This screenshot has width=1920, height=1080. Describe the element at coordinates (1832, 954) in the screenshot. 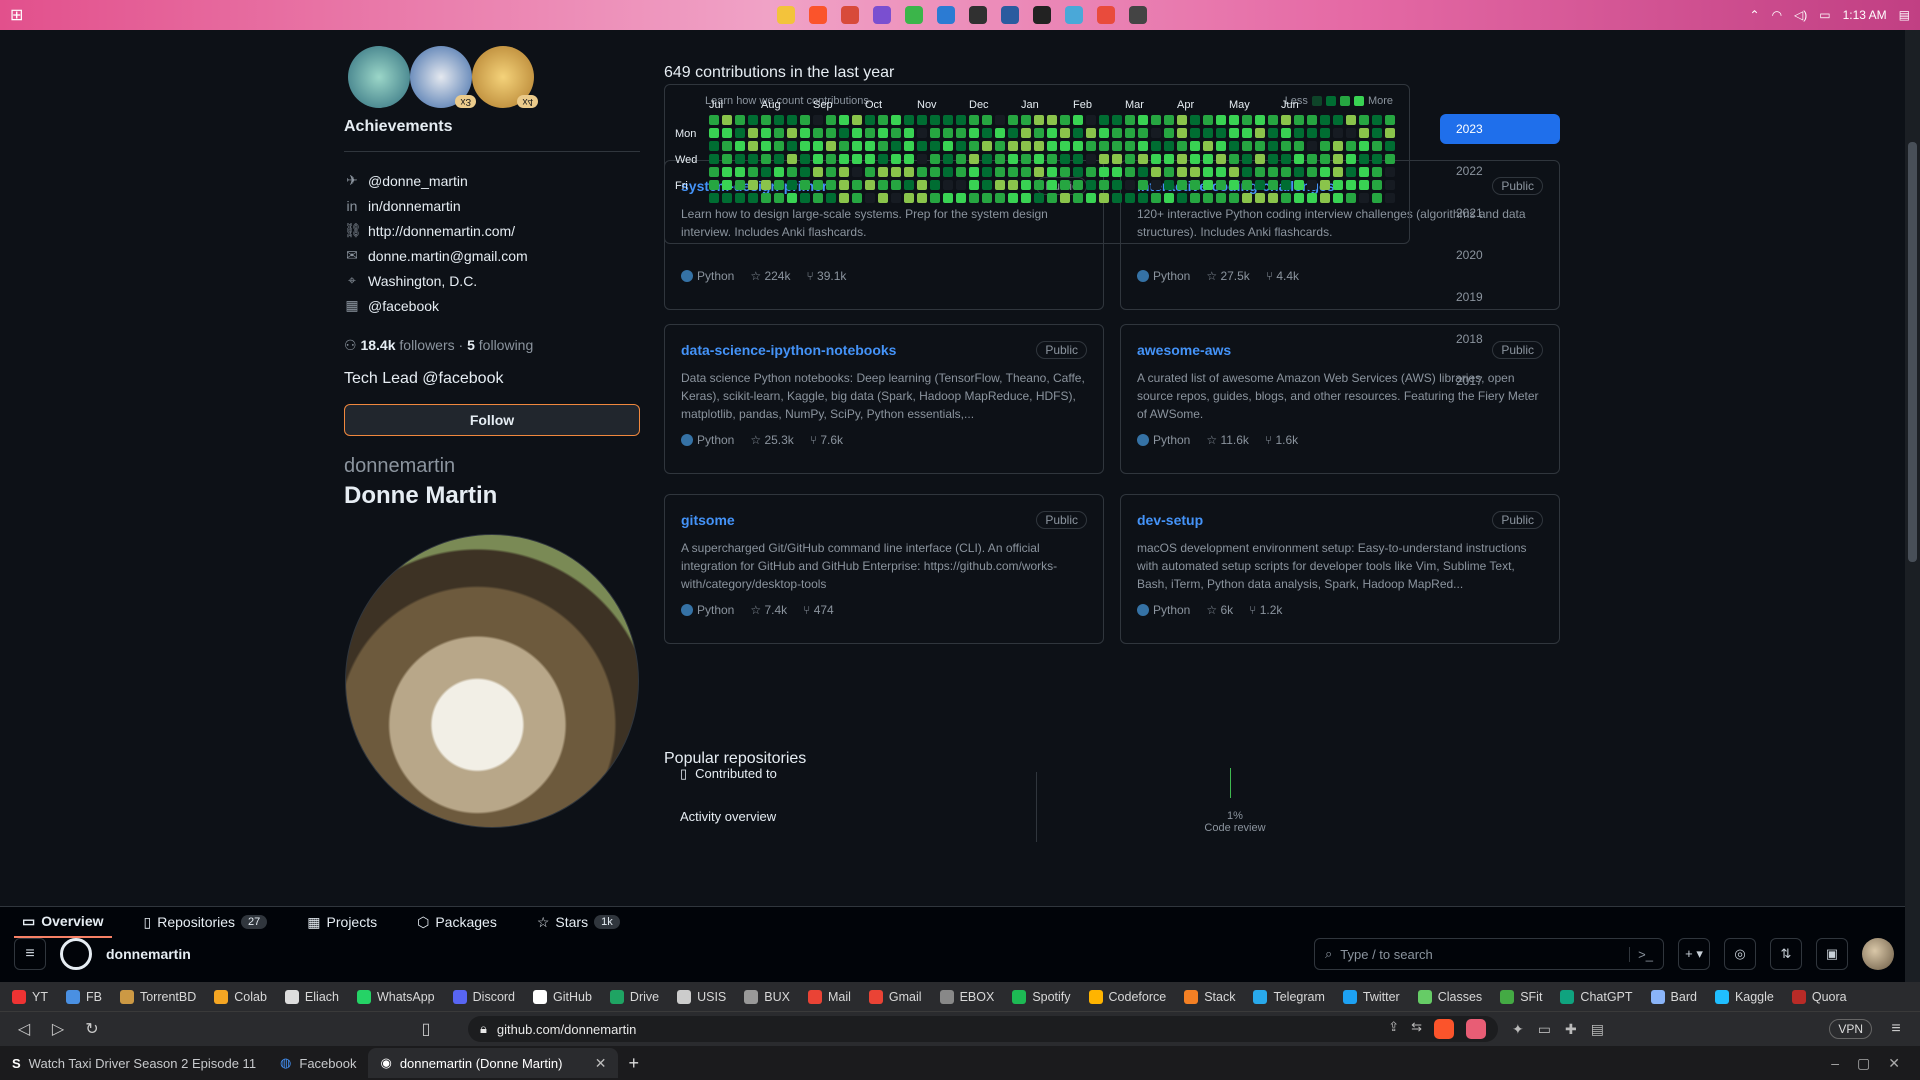

I see `inbox-icon: ▣` at that location.